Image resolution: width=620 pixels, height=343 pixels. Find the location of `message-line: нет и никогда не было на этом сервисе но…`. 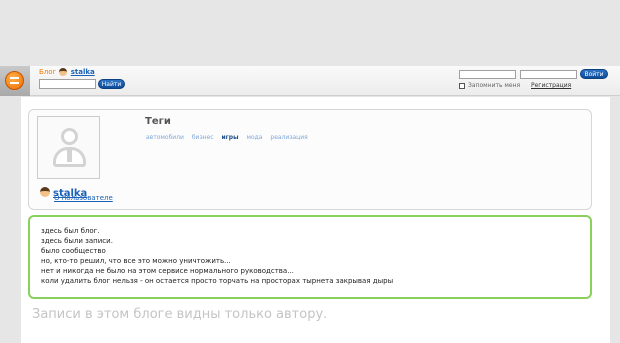

message-line: нет и никогда не было на этом сервисе но… is located at coordinates (167, 271).